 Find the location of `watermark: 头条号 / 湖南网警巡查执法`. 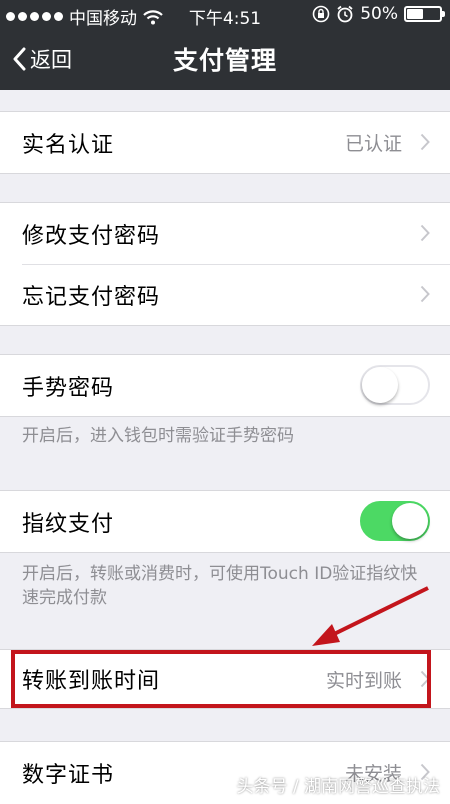

watermark: 头条号 / 湖南网警巡查执法 is located at coordinates (338, 787).